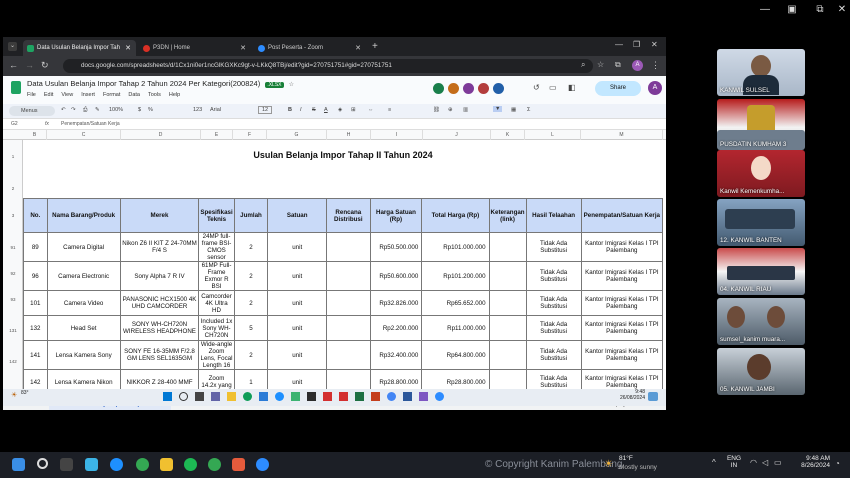 The width and height of the screenshot is (850, 478). I want to click on clock: 9:48 AM 8/26/2024, so click(813, 462).